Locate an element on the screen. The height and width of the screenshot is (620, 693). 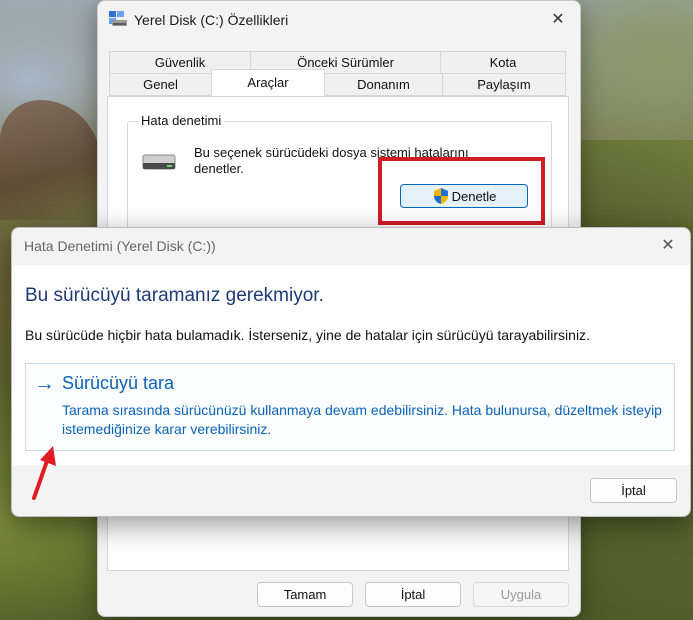
properties-title: Yerel Disk (C:) Özellikleri is located at coordinates (211, 20).